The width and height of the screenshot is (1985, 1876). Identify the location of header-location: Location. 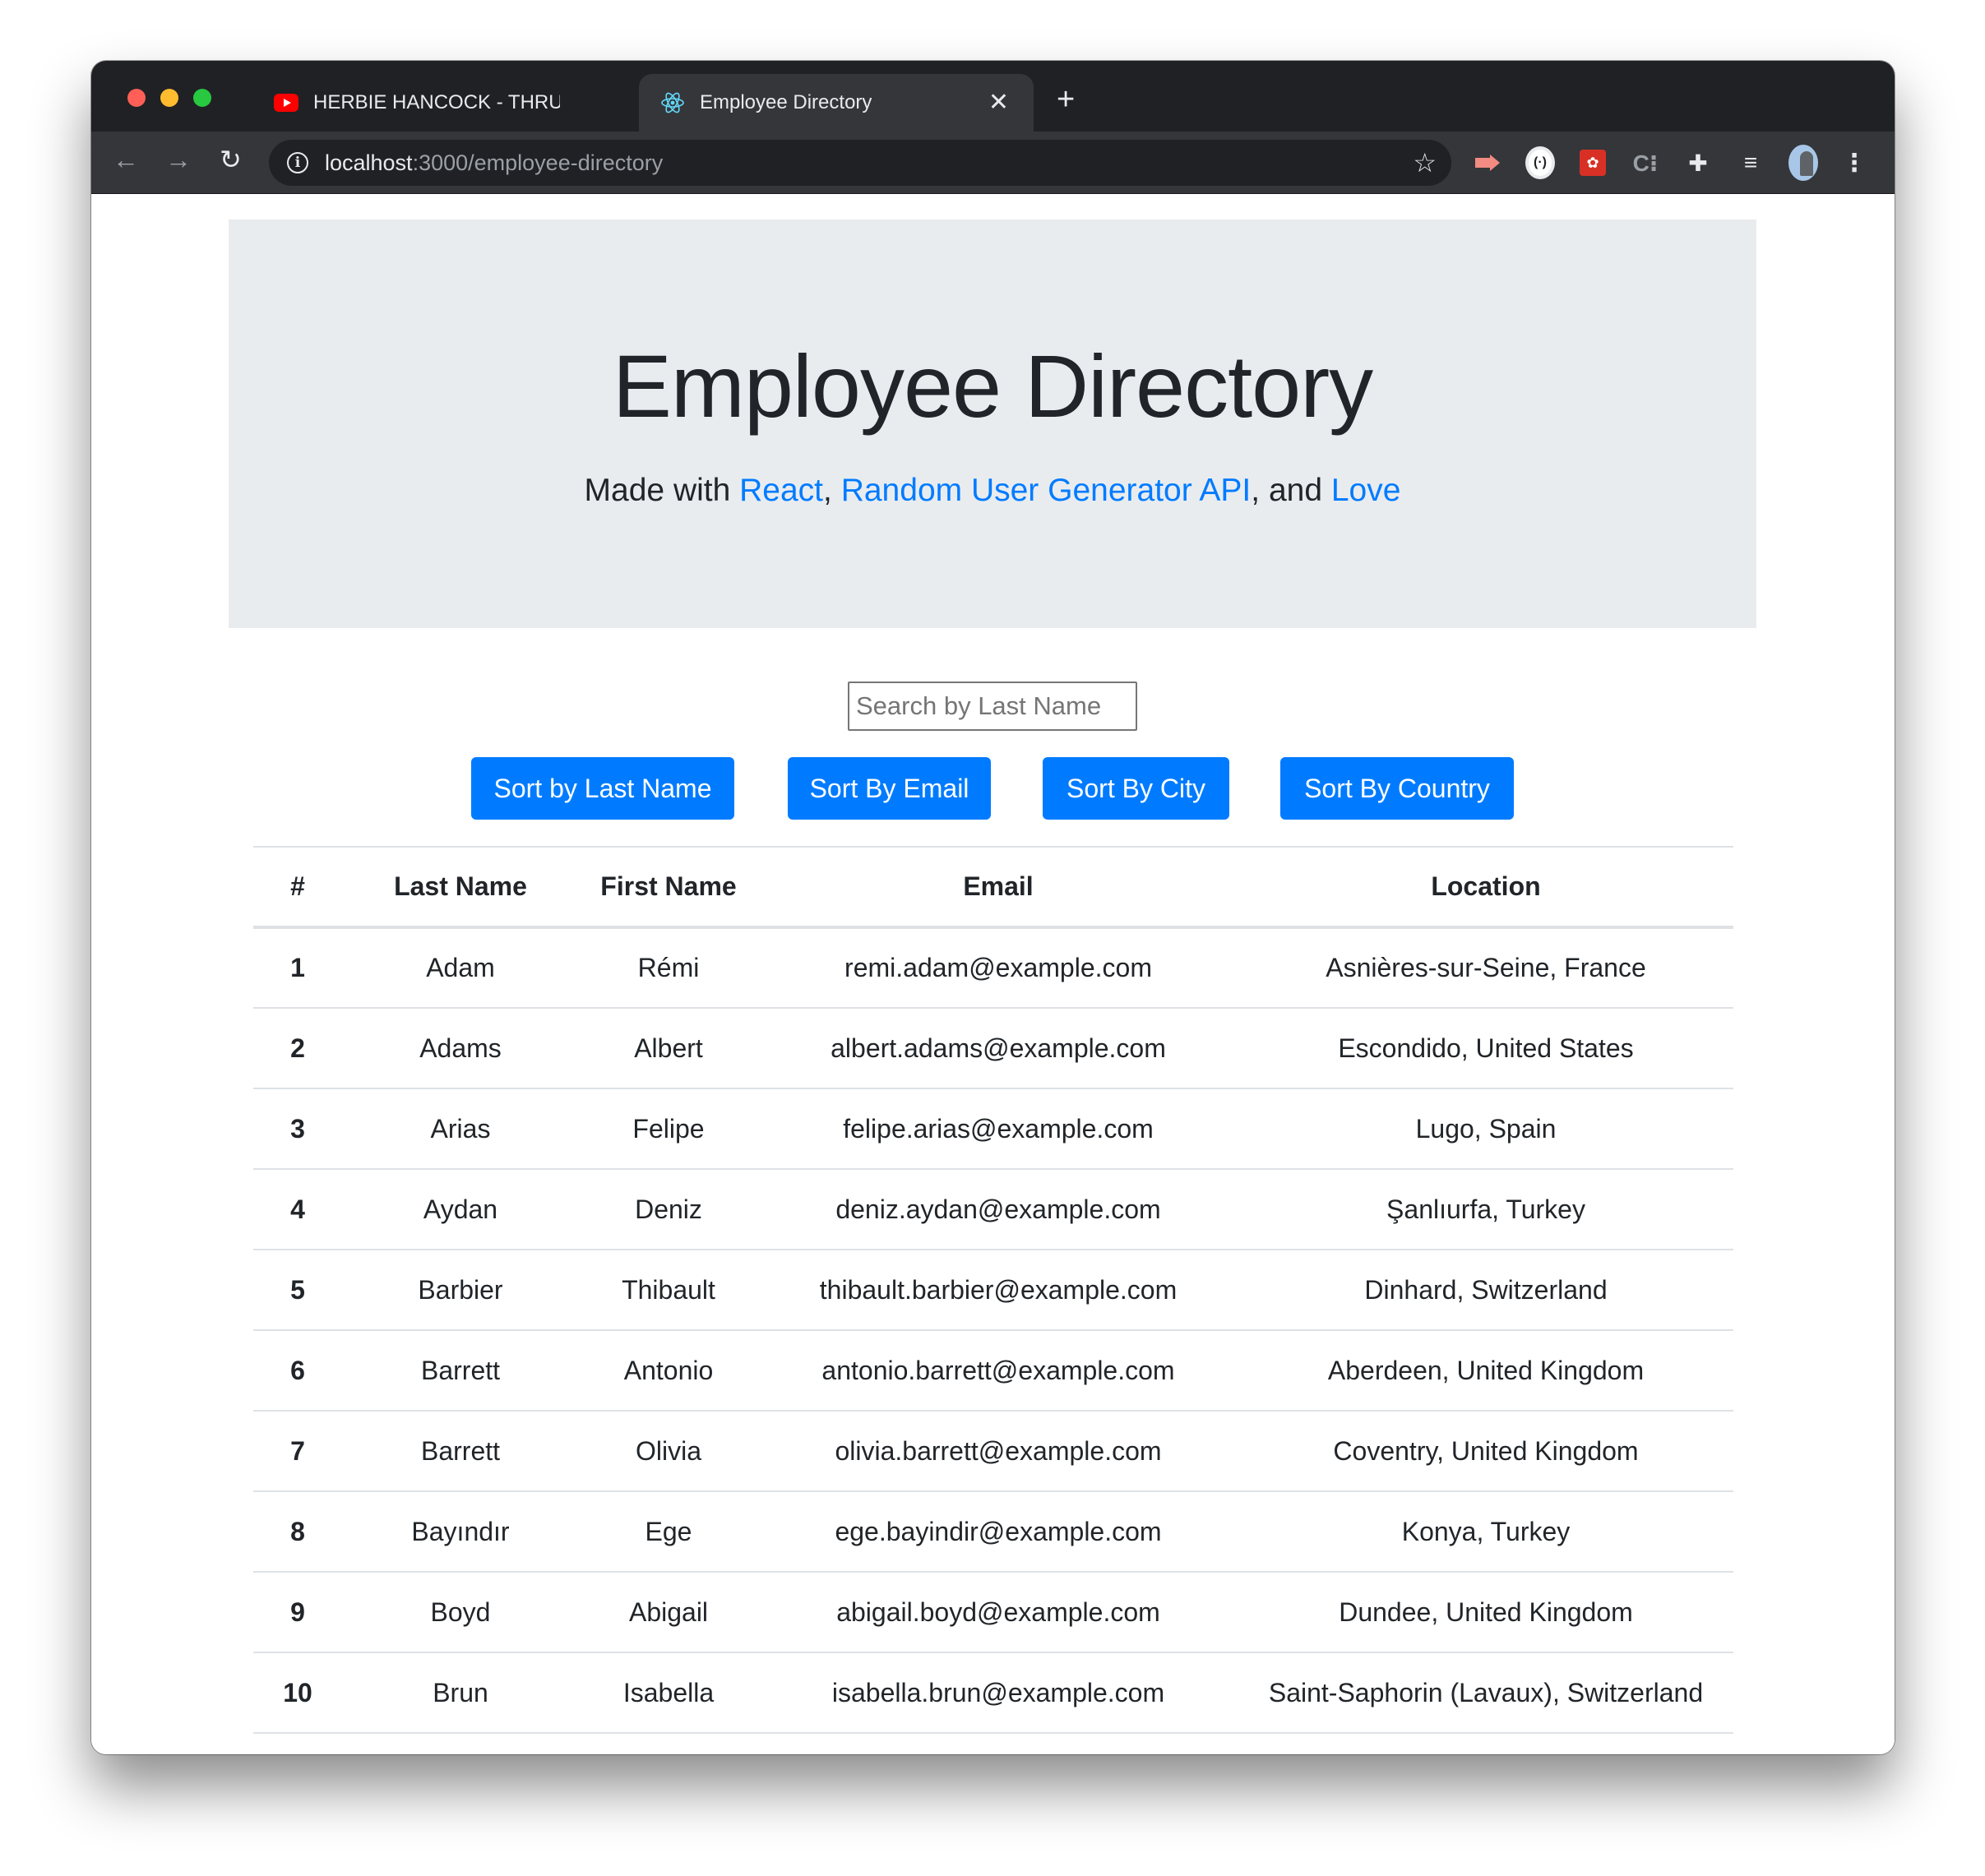
(1485, 888).